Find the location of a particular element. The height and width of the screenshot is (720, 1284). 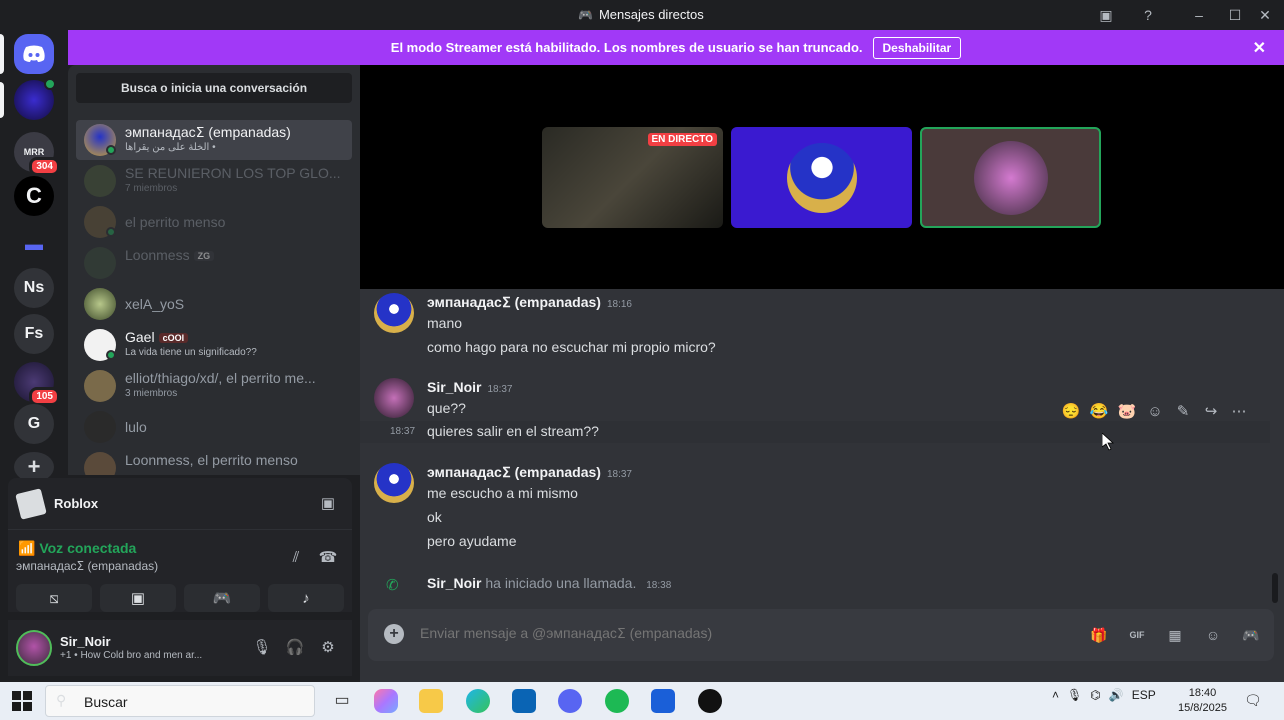

scrollbar is located at coordinates (1275, 588).